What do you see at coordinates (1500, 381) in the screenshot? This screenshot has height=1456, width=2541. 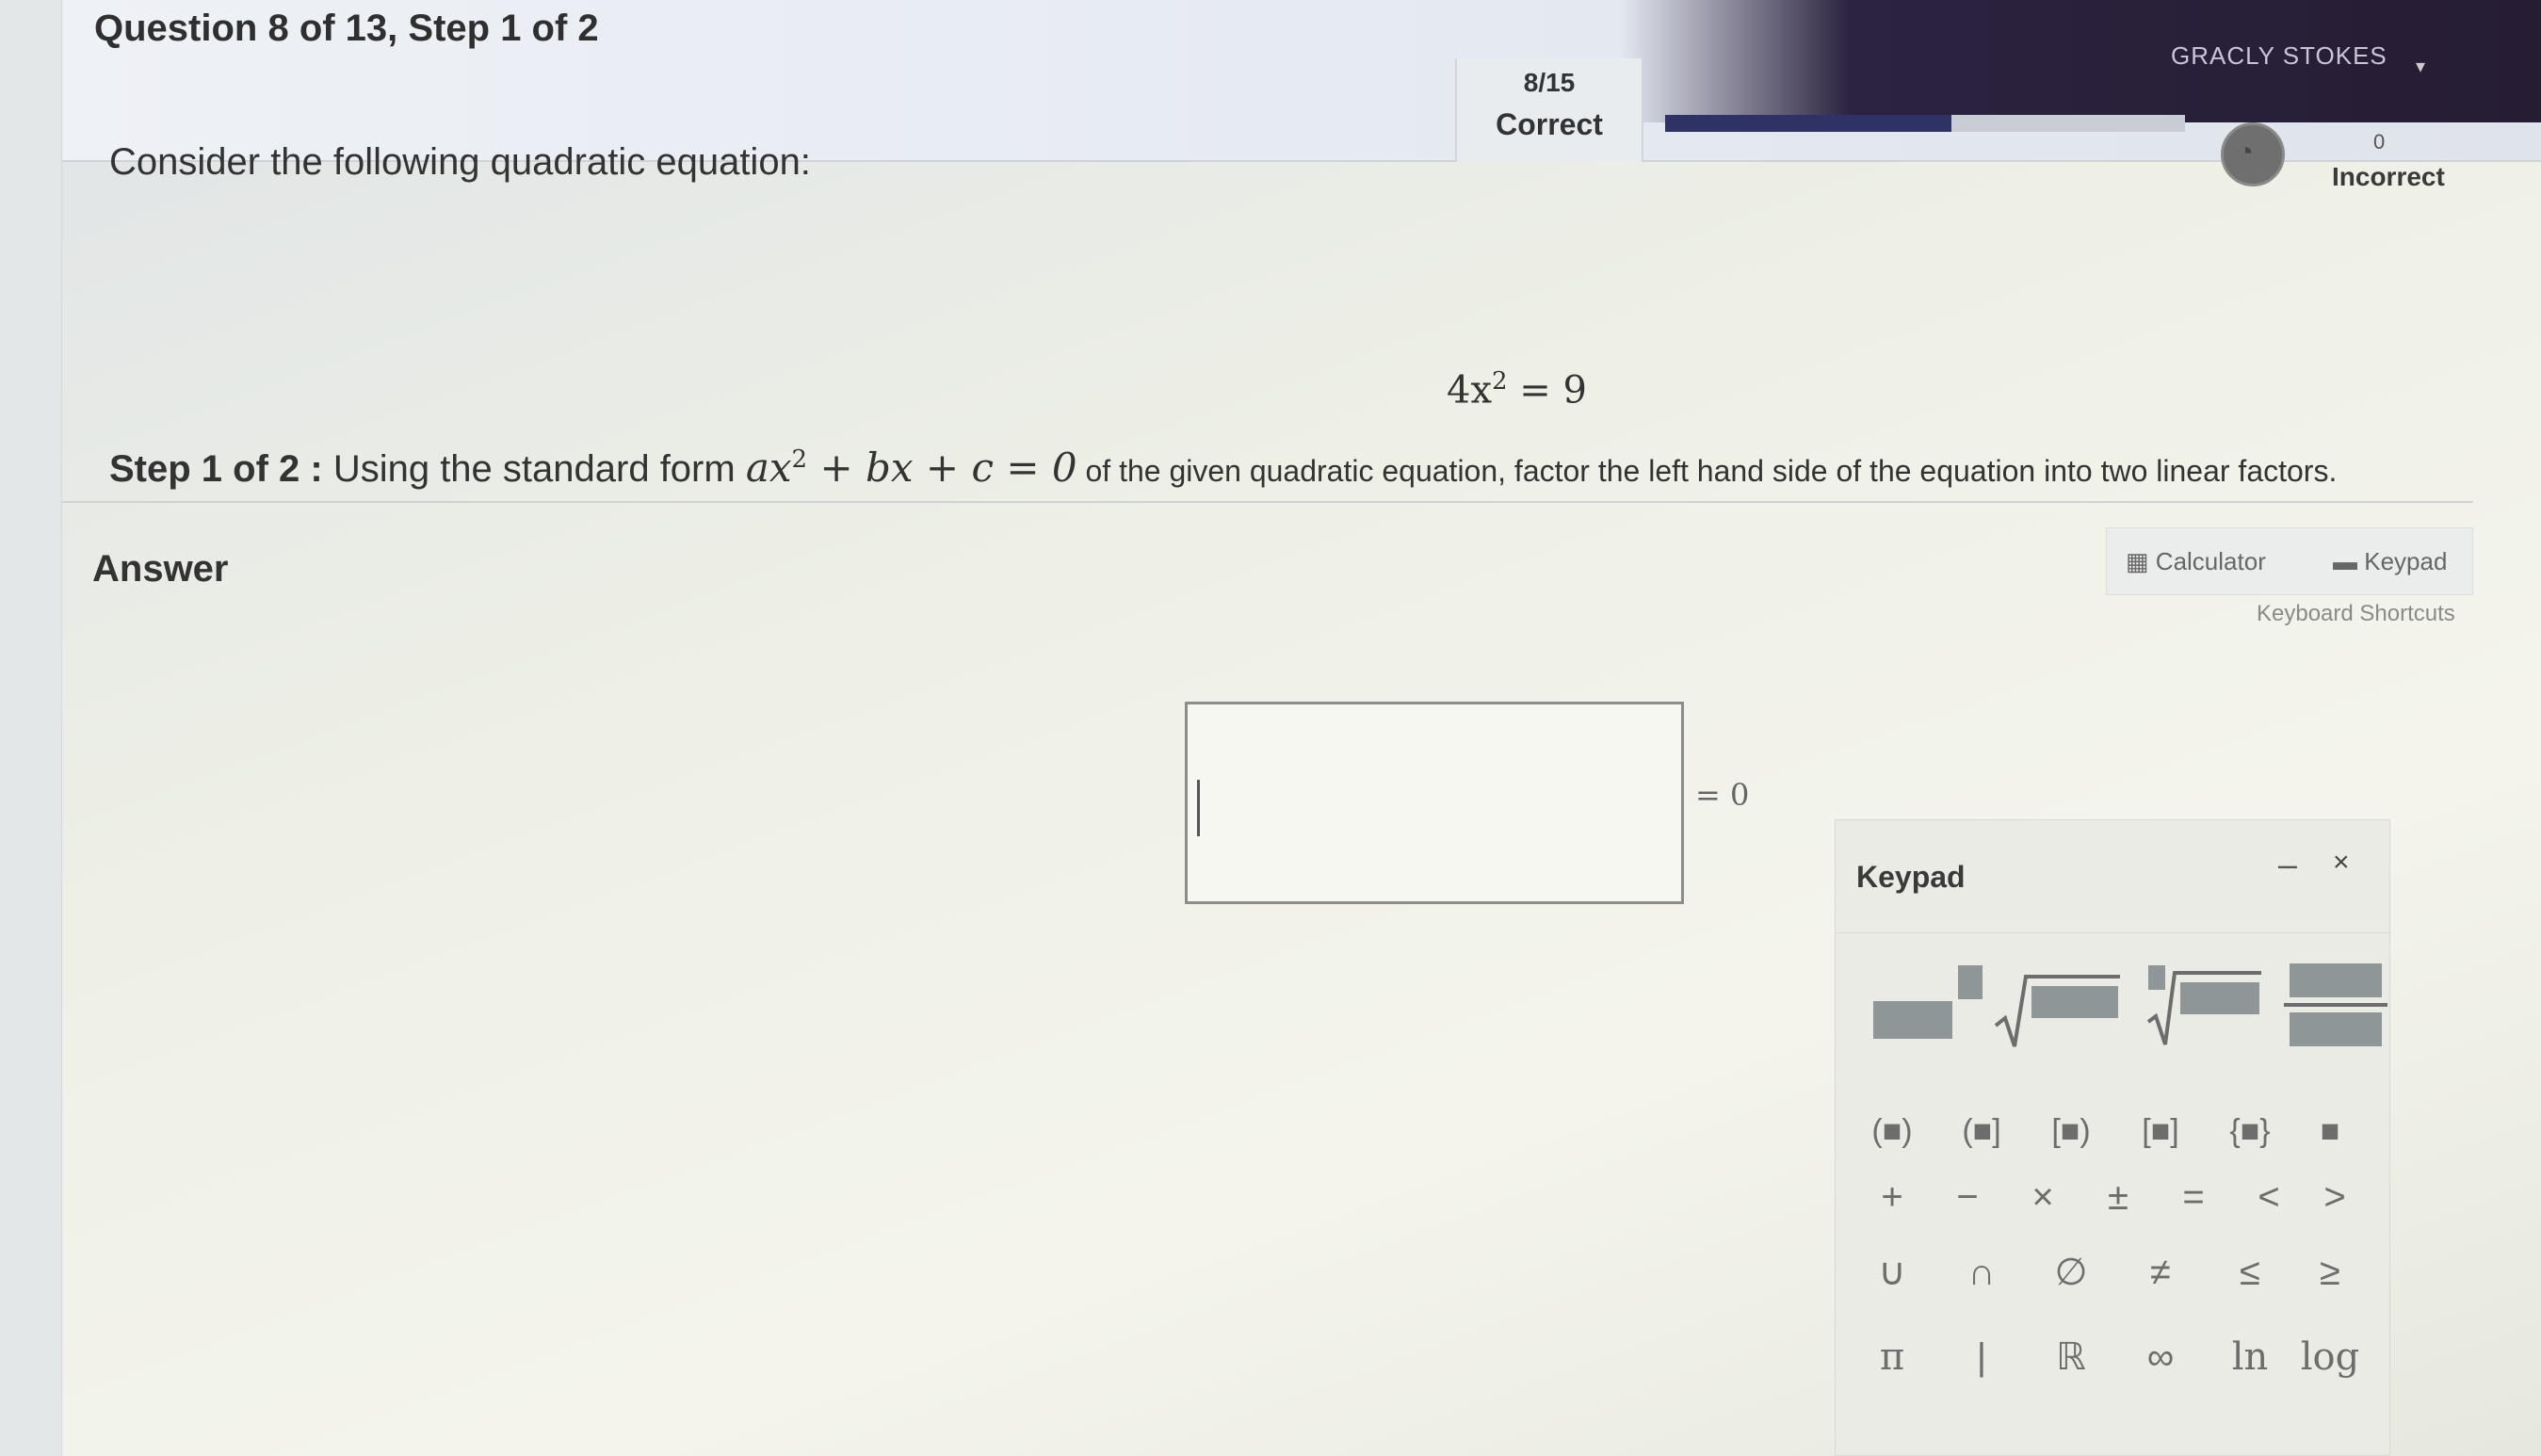 I see `equation-exponent: 2` at bounding box center [1500, 381].